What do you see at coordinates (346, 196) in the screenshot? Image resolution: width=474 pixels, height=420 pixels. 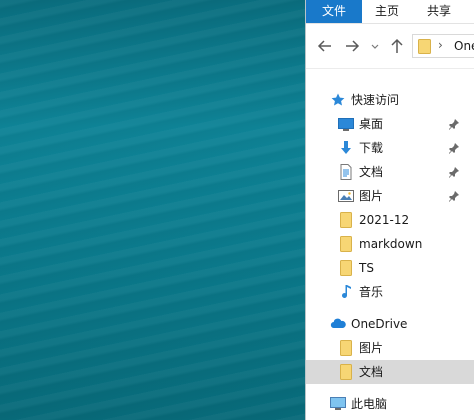 I see `pictures-icon` at bounding box center [346, 196].